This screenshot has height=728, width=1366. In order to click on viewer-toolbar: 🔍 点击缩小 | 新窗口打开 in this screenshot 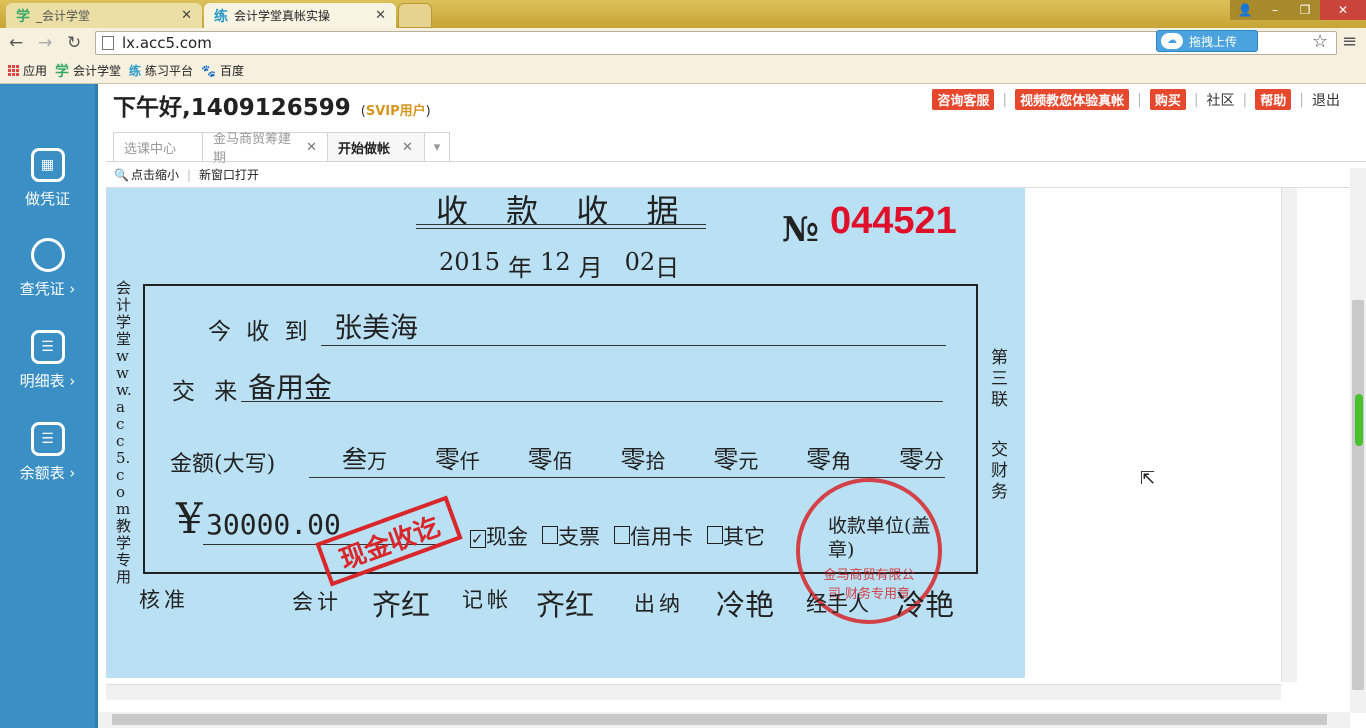, I will do `click(736, 175)`.